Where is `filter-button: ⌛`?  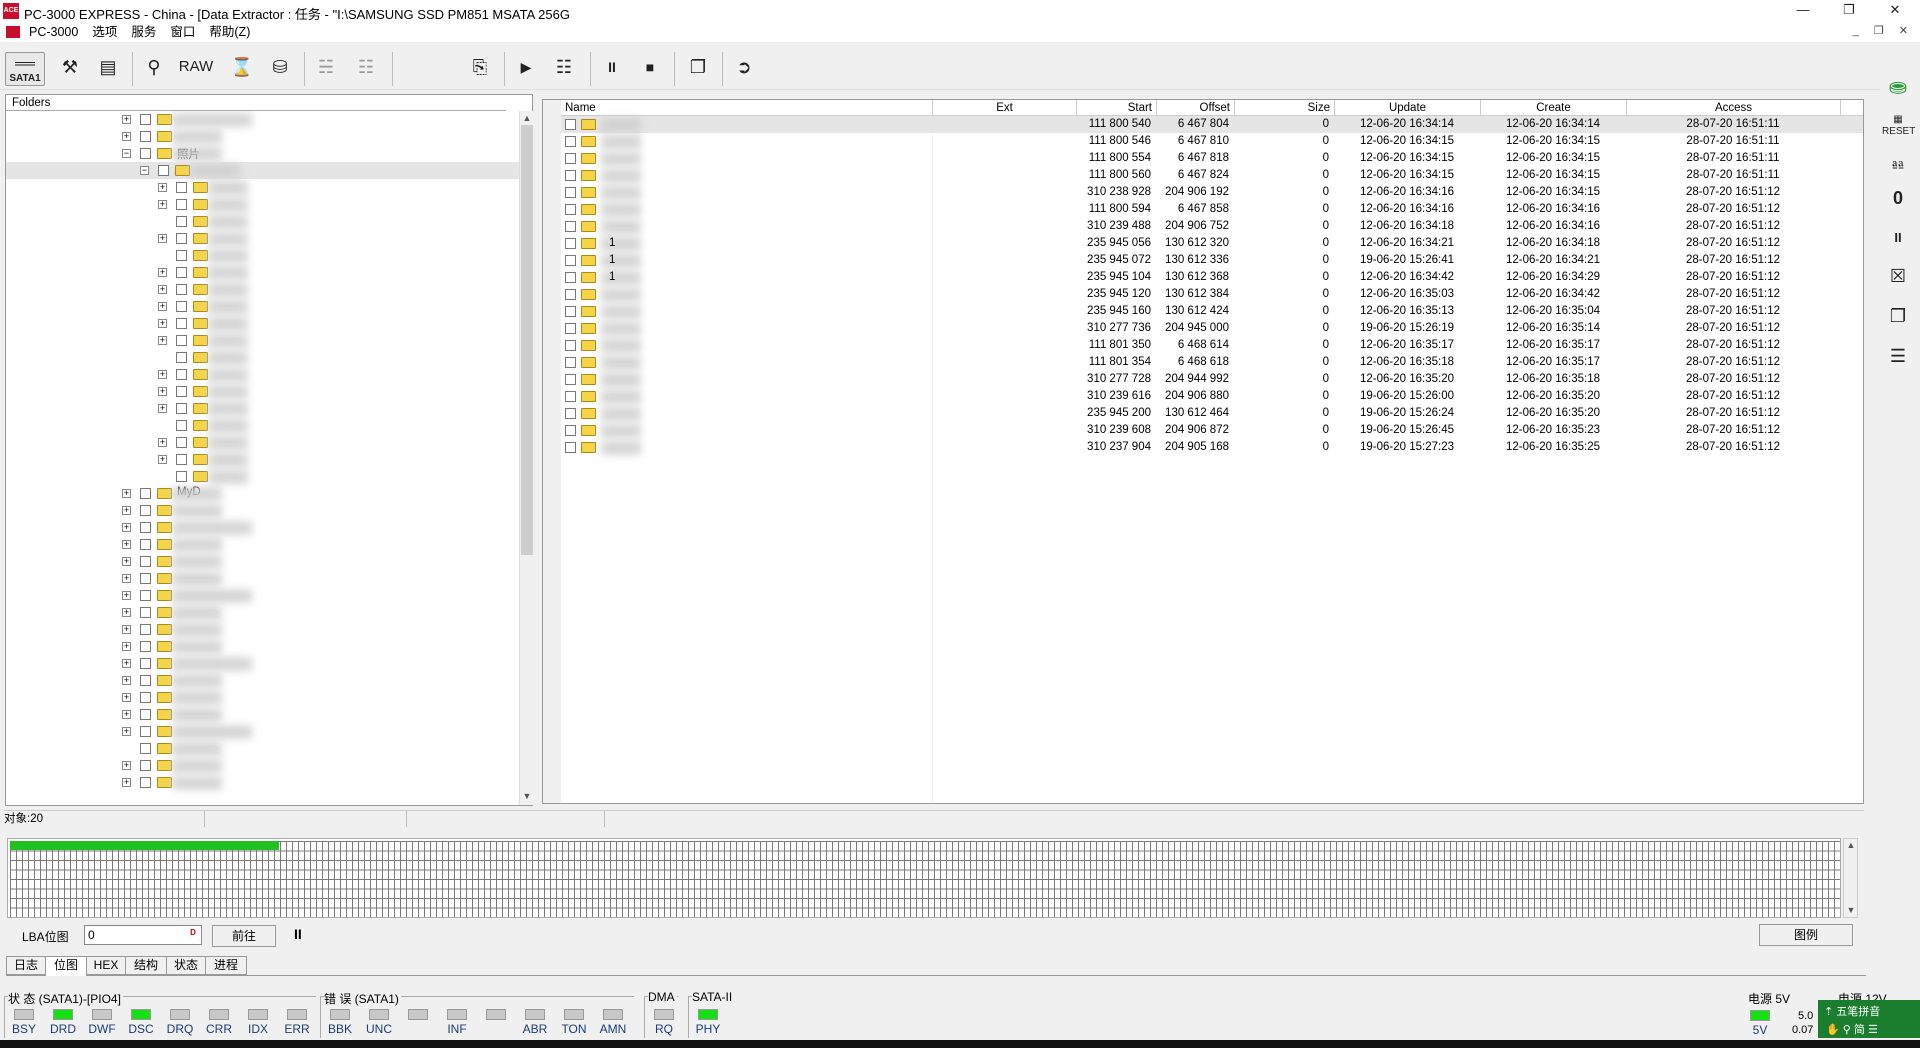 filter-button: ⌛ is located at coordinates (242, 69).